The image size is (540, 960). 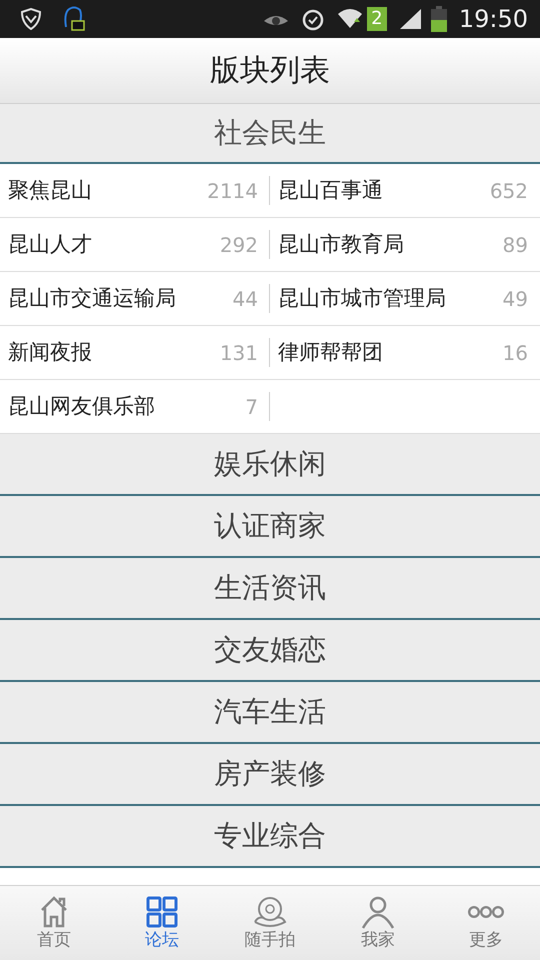 What do you see at coordinates (330, 352) in the screenshot?
I see `forum-name: 律师帮帮团` at bounding box center [330, 352].